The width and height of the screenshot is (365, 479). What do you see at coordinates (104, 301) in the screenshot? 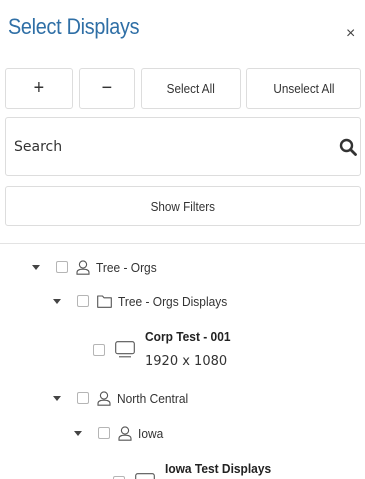
I see `folder-icon` at bounding box center [104, 301].